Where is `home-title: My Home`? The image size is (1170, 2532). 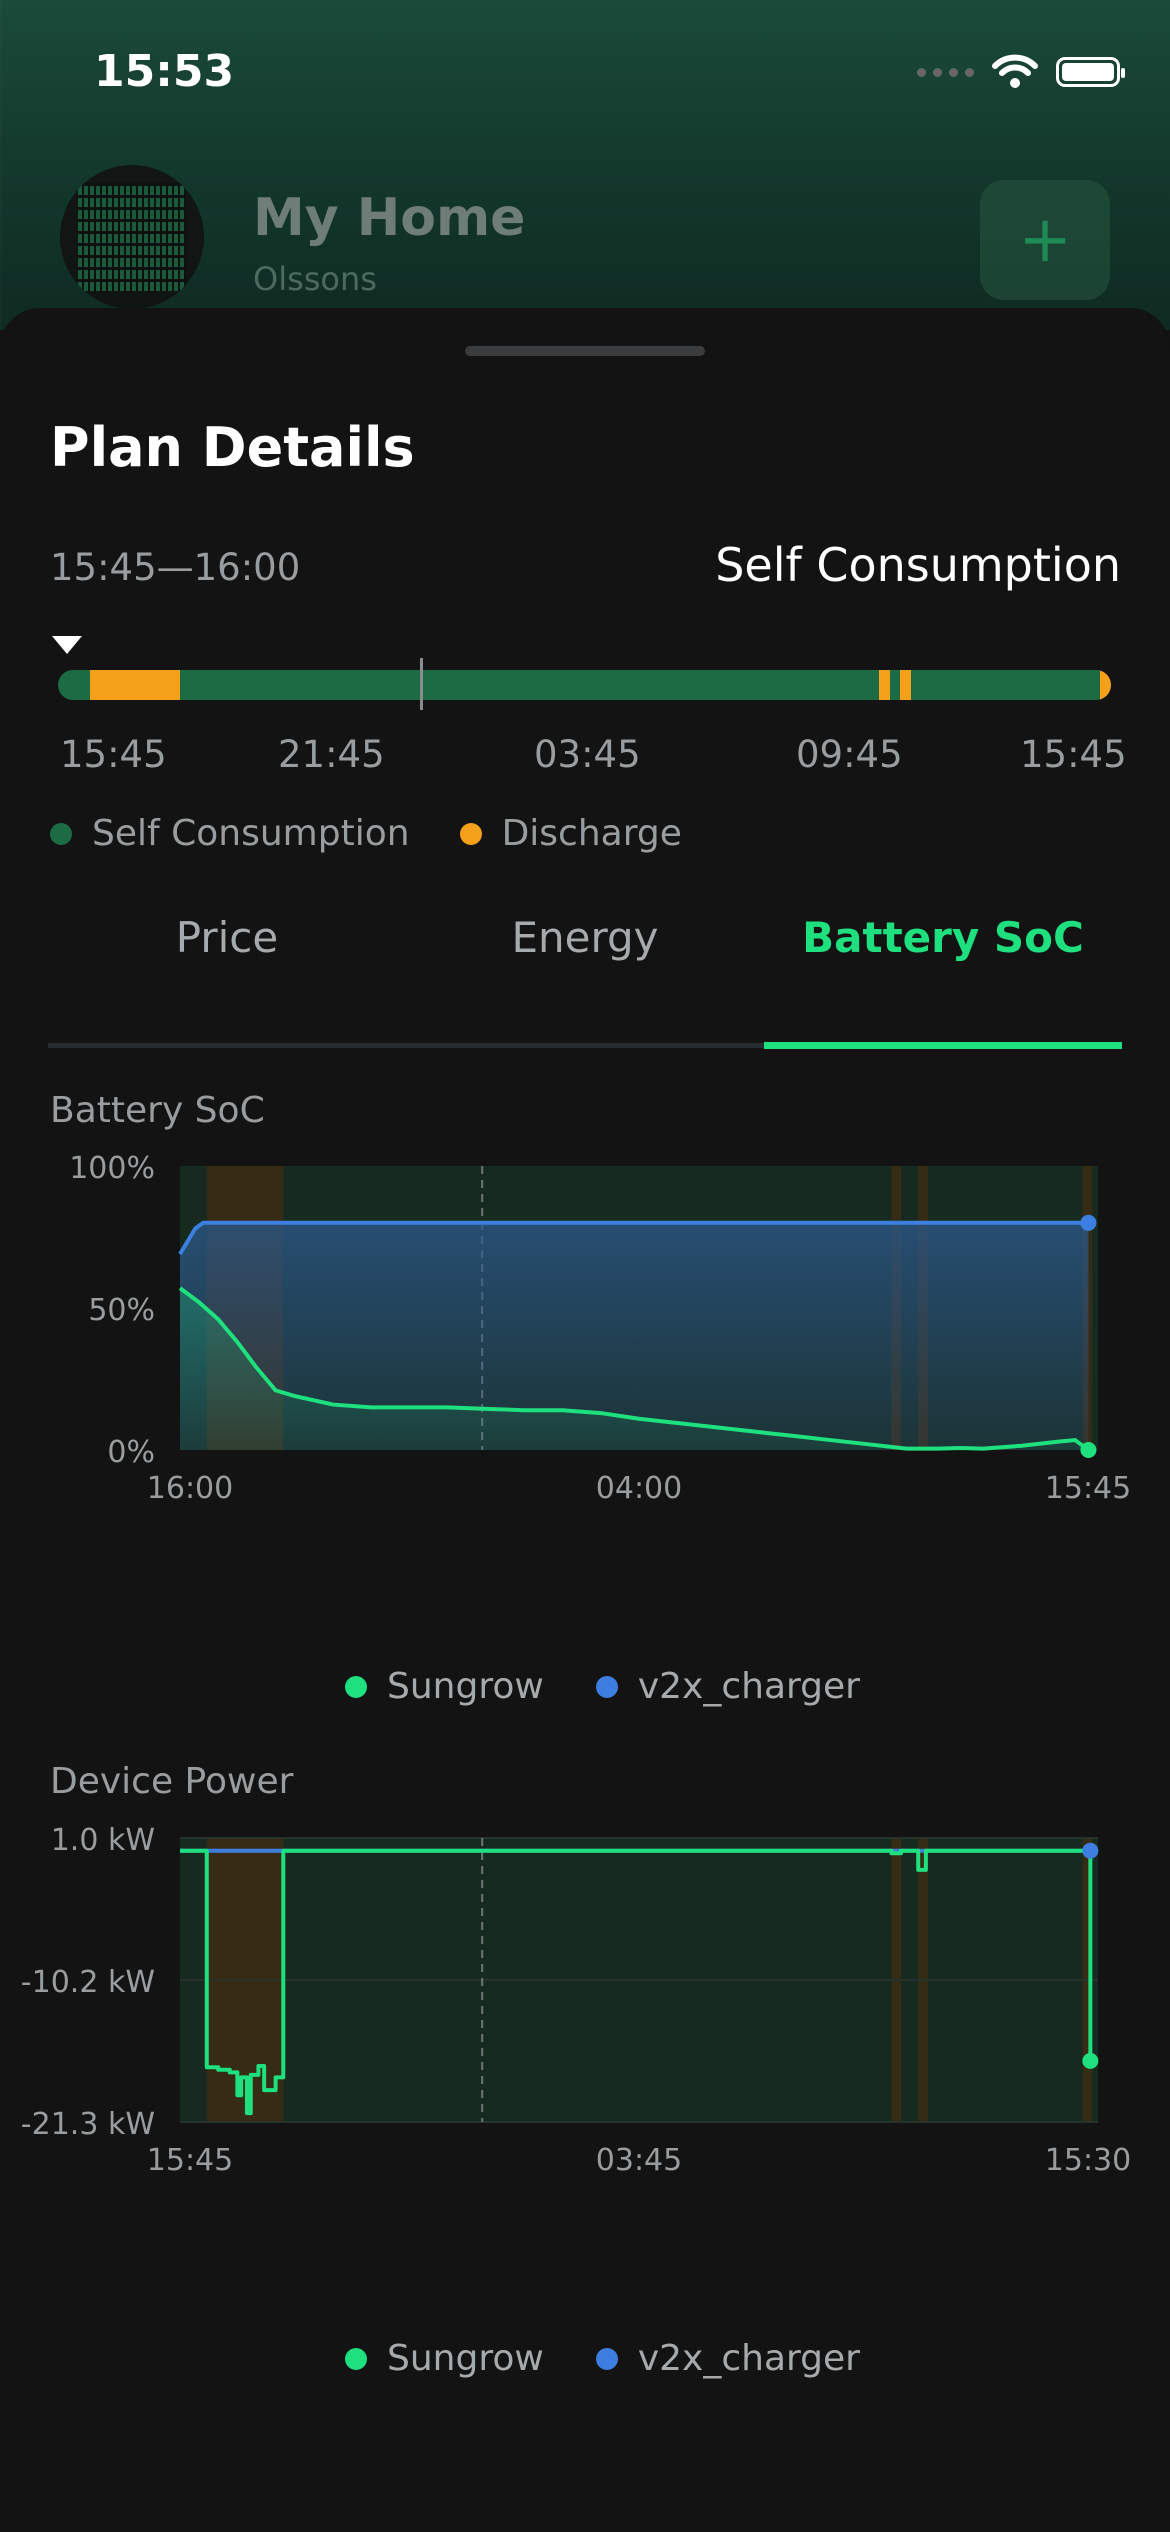 home-title: My Home is located at coordinates (389, 218).